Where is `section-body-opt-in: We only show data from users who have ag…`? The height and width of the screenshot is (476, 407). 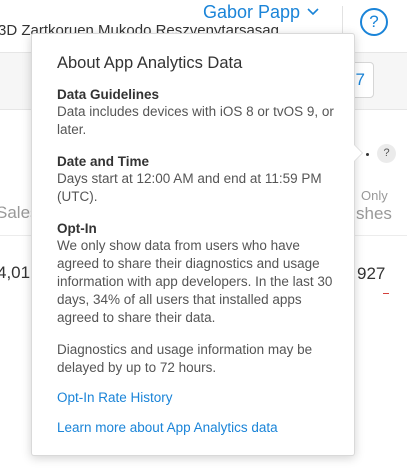
section-body-opt-in: We only show data from users who have ag… is located at coordinates (195, 281).